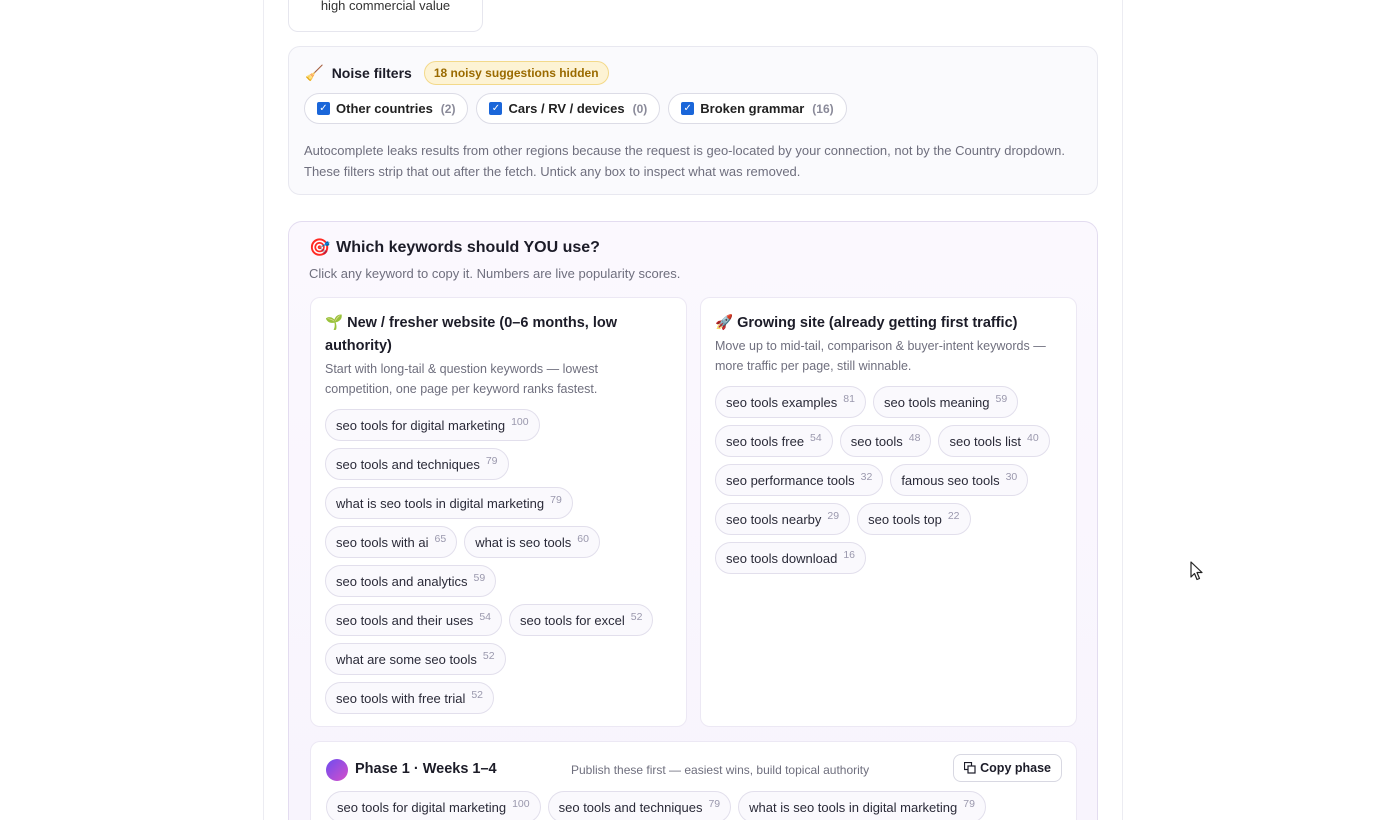  What do you see at coordinates (914, 438) in the screenshot?
I see `keyword-score: 48` at bounding box center [914, 438].